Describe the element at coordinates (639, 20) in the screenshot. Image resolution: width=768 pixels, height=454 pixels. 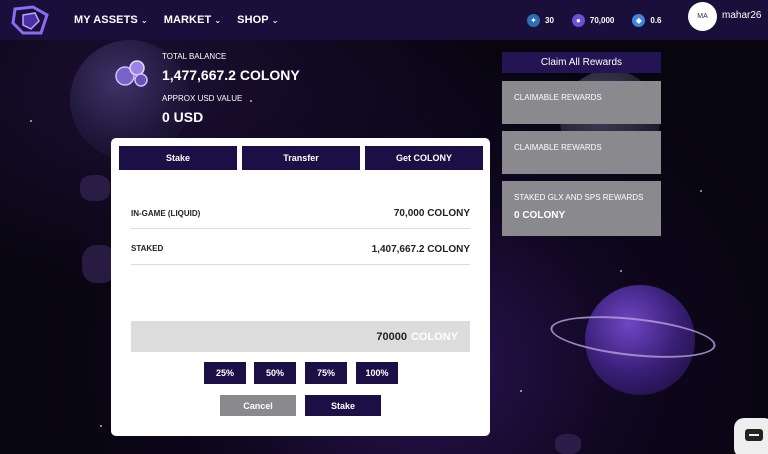
I see `crystal-icon: ◆` at that location.